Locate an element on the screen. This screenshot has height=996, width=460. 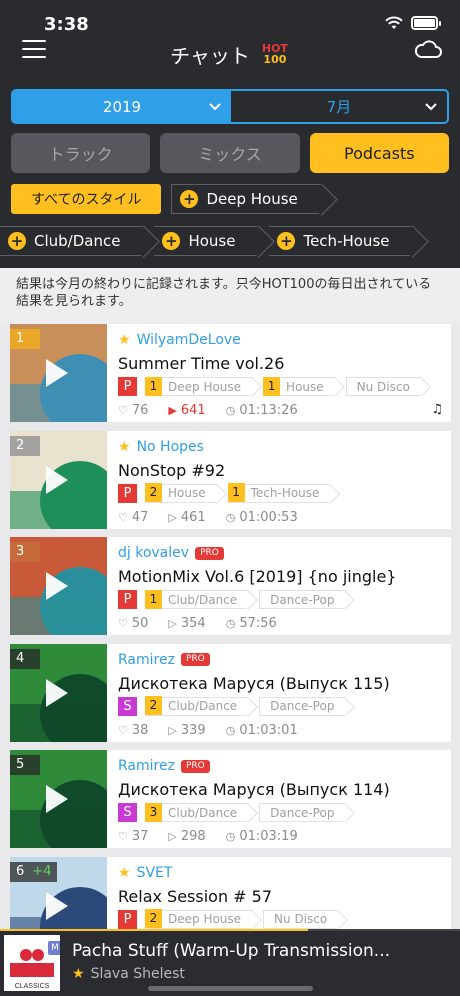
cover-art: 1 is located at coordinates (58, 373).